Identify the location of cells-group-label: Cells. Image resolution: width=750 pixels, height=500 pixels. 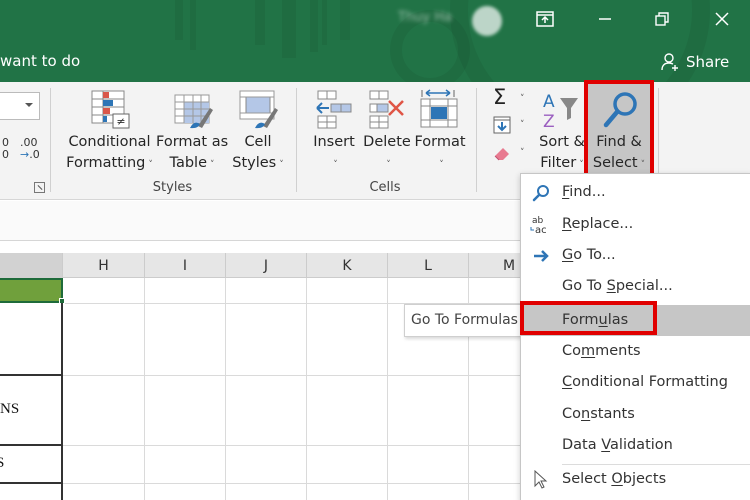
(385, 187).